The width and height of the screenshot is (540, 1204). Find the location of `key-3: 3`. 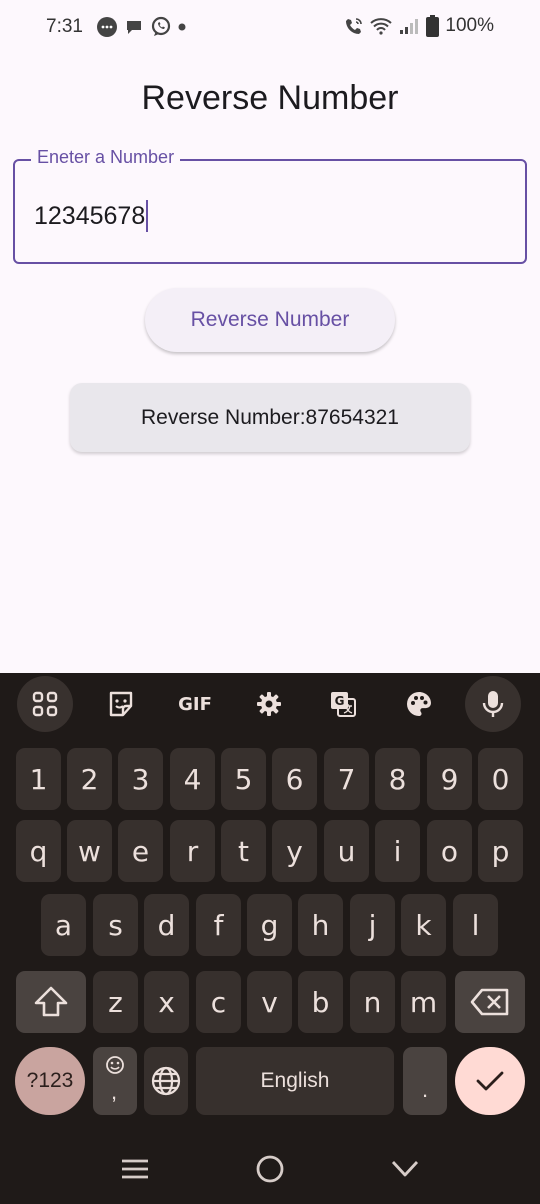

key-3: 3 is located at coordinates (140, 779).